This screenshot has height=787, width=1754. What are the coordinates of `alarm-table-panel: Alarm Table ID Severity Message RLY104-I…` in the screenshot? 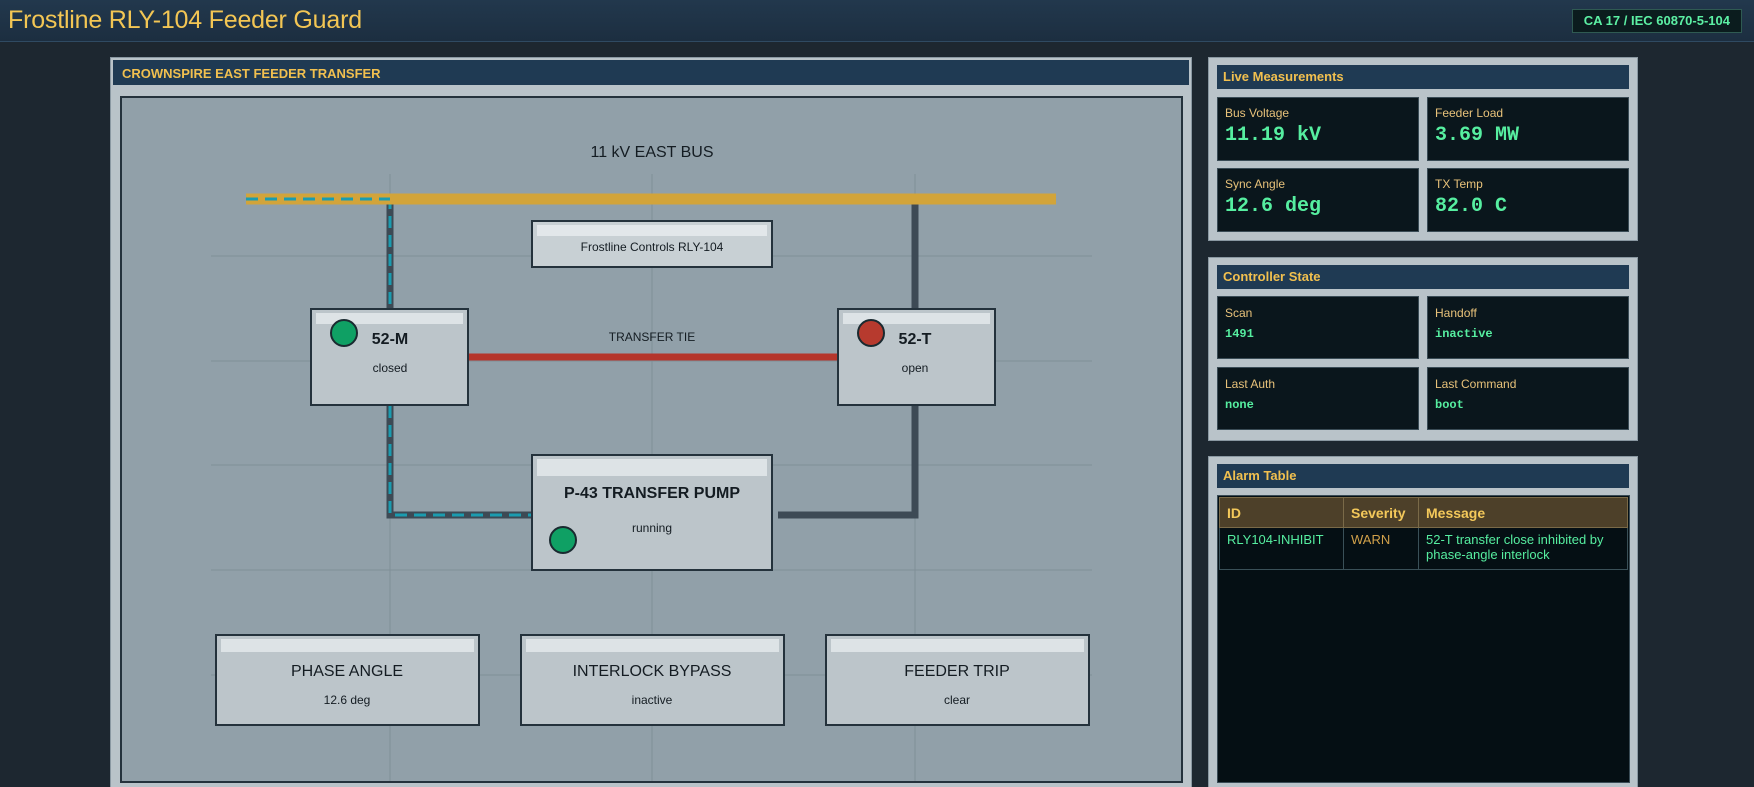 It's located at (1423, 621).